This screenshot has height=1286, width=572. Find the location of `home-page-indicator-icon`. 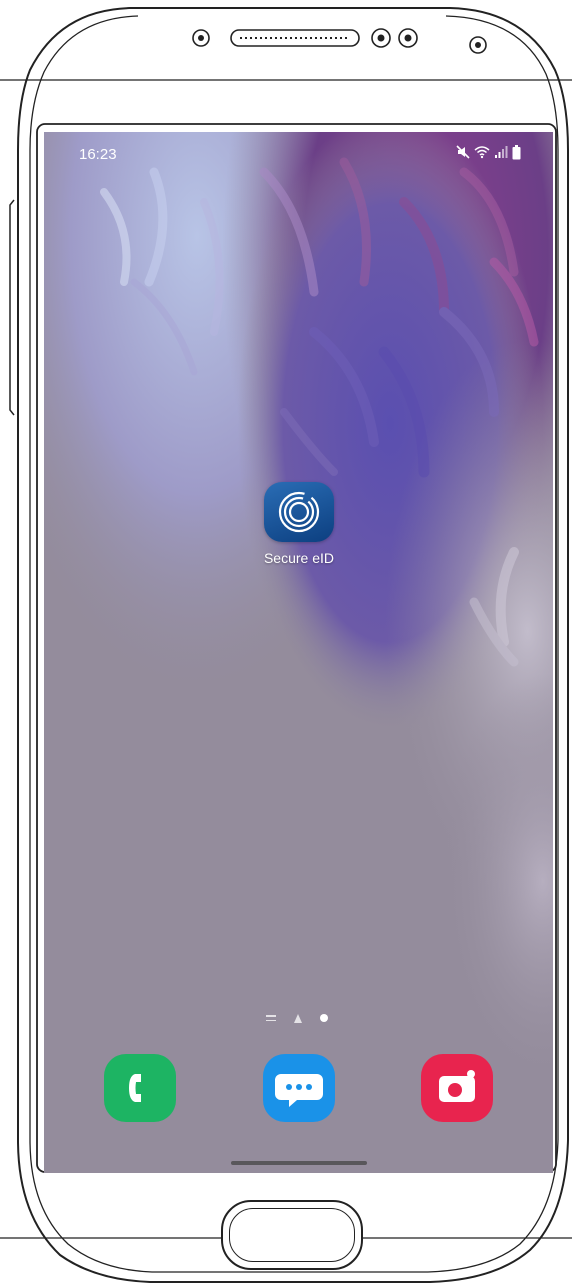

home-page-indicator-icon is located at coordinates (298, 1018).